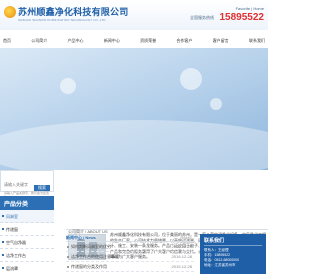  What do you see at coordinates (89, 266) in the screenshot?
I see `news-item-title: 传递窗的分类及作用` at bounding box center [89, 266].